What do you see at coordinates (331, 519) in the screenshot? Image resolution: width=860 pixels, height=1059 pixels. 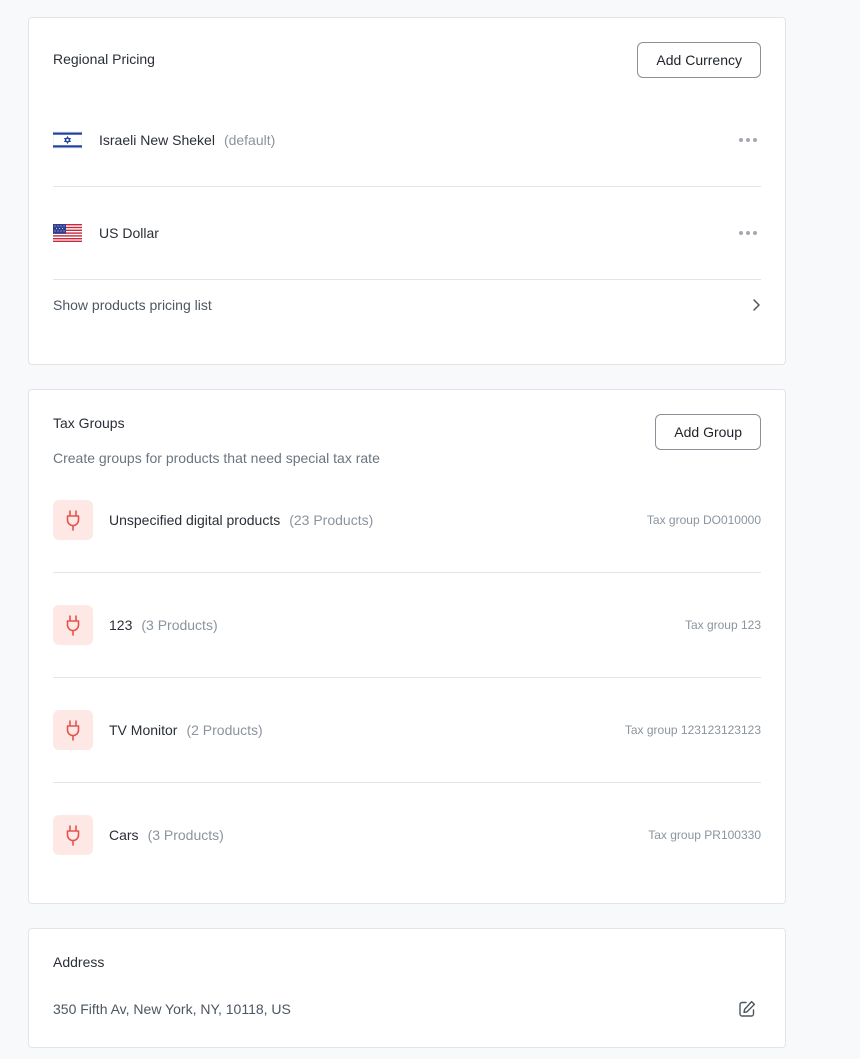 I see `tax-group-count: (23 Products)` at bounding box center [331, 519].